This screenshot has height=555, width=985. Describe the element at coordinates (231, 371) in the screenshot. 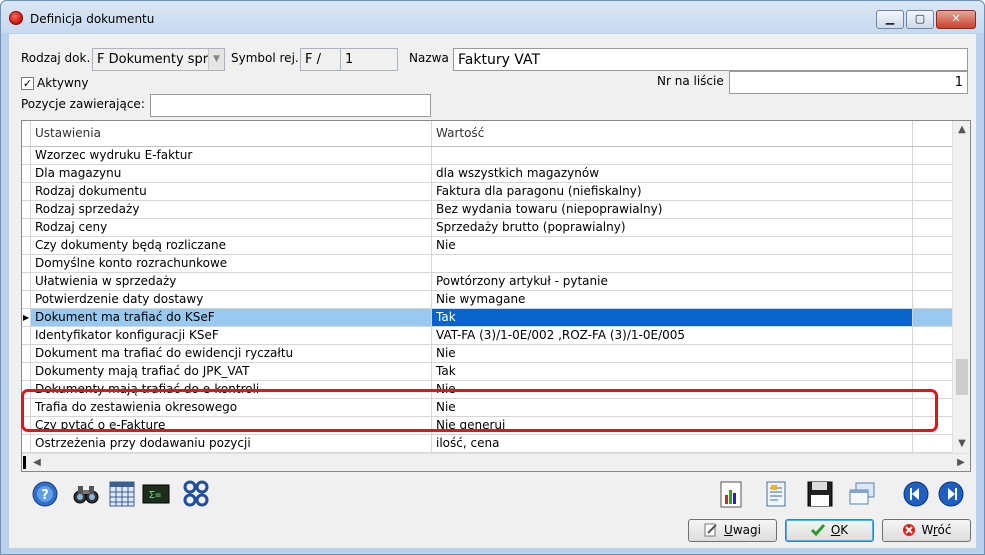

I see `setting-name-cell: Dokumenty mają trafiać do JPK_VAT` at that location.